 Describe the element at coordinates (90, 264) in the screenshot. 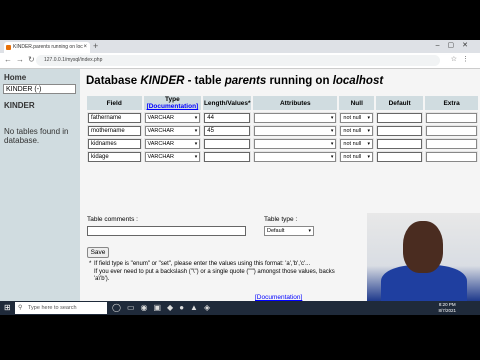

I see `footnote-star: *` at that location.